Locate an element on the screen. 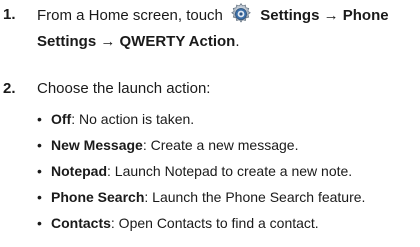 This screenshot has width=420, height=247. option-name: Contacts is located at coordinates (81, 223).